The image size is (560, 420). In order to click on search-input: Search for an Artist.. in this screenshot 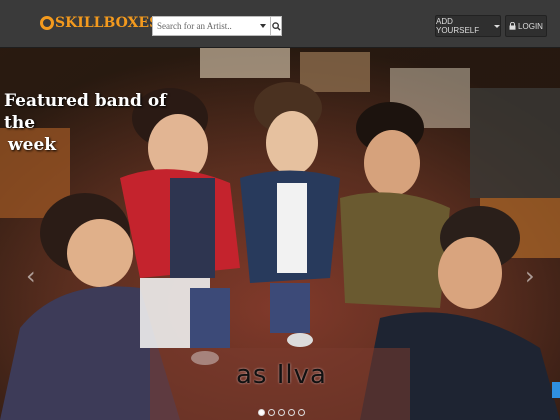, I will do `click(211, 26)`.